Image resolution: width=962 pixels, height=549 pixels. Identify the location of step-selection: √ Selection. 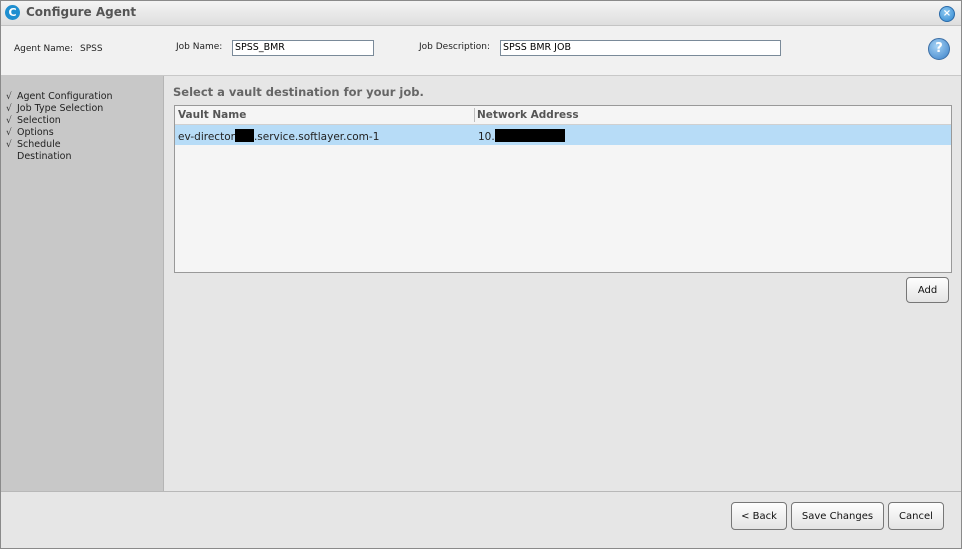
(79, 121).